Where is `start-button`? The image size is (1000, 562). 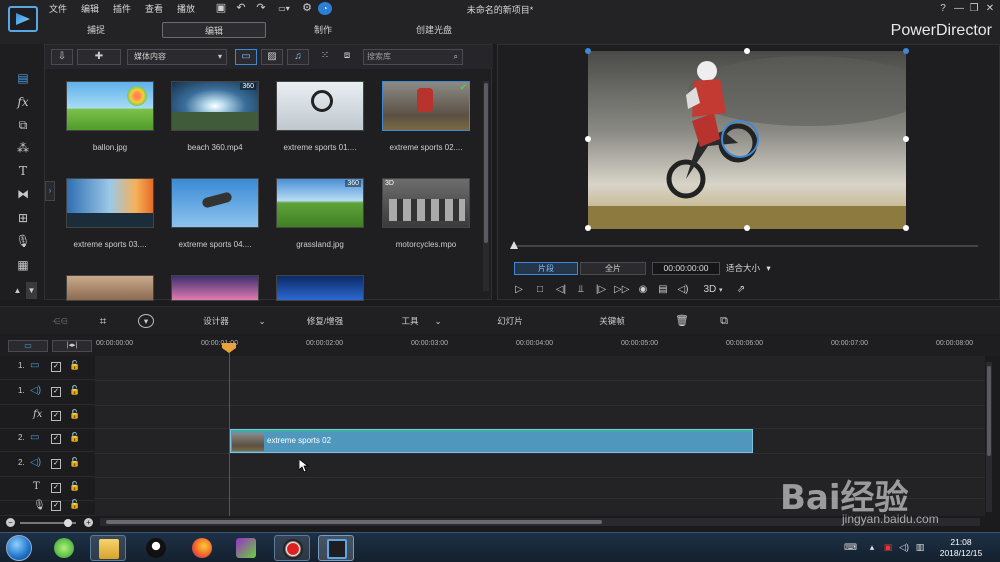 start-button is located at coordinates (19, 548).